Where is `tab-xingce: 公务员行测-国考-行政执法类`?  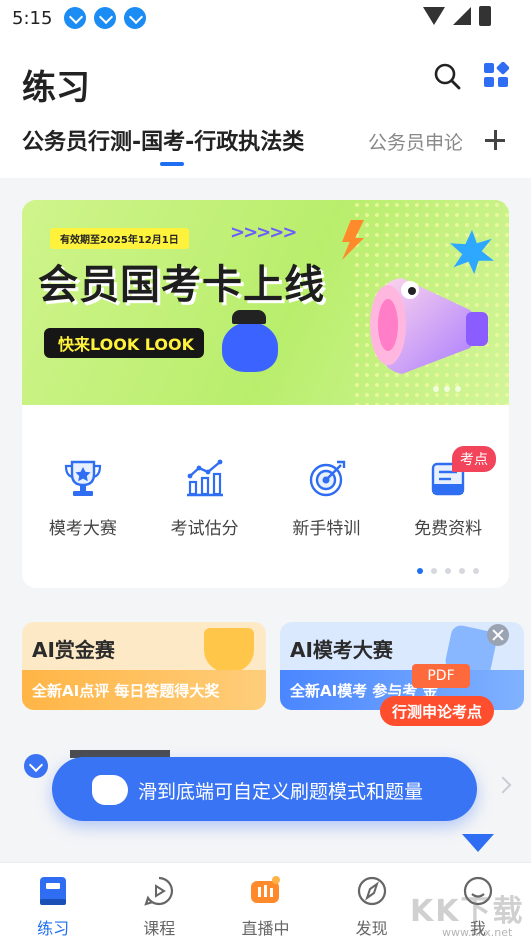
tab-xingce: 公务员行测-国考-行政执法类 is located at coordinates (163, 140).